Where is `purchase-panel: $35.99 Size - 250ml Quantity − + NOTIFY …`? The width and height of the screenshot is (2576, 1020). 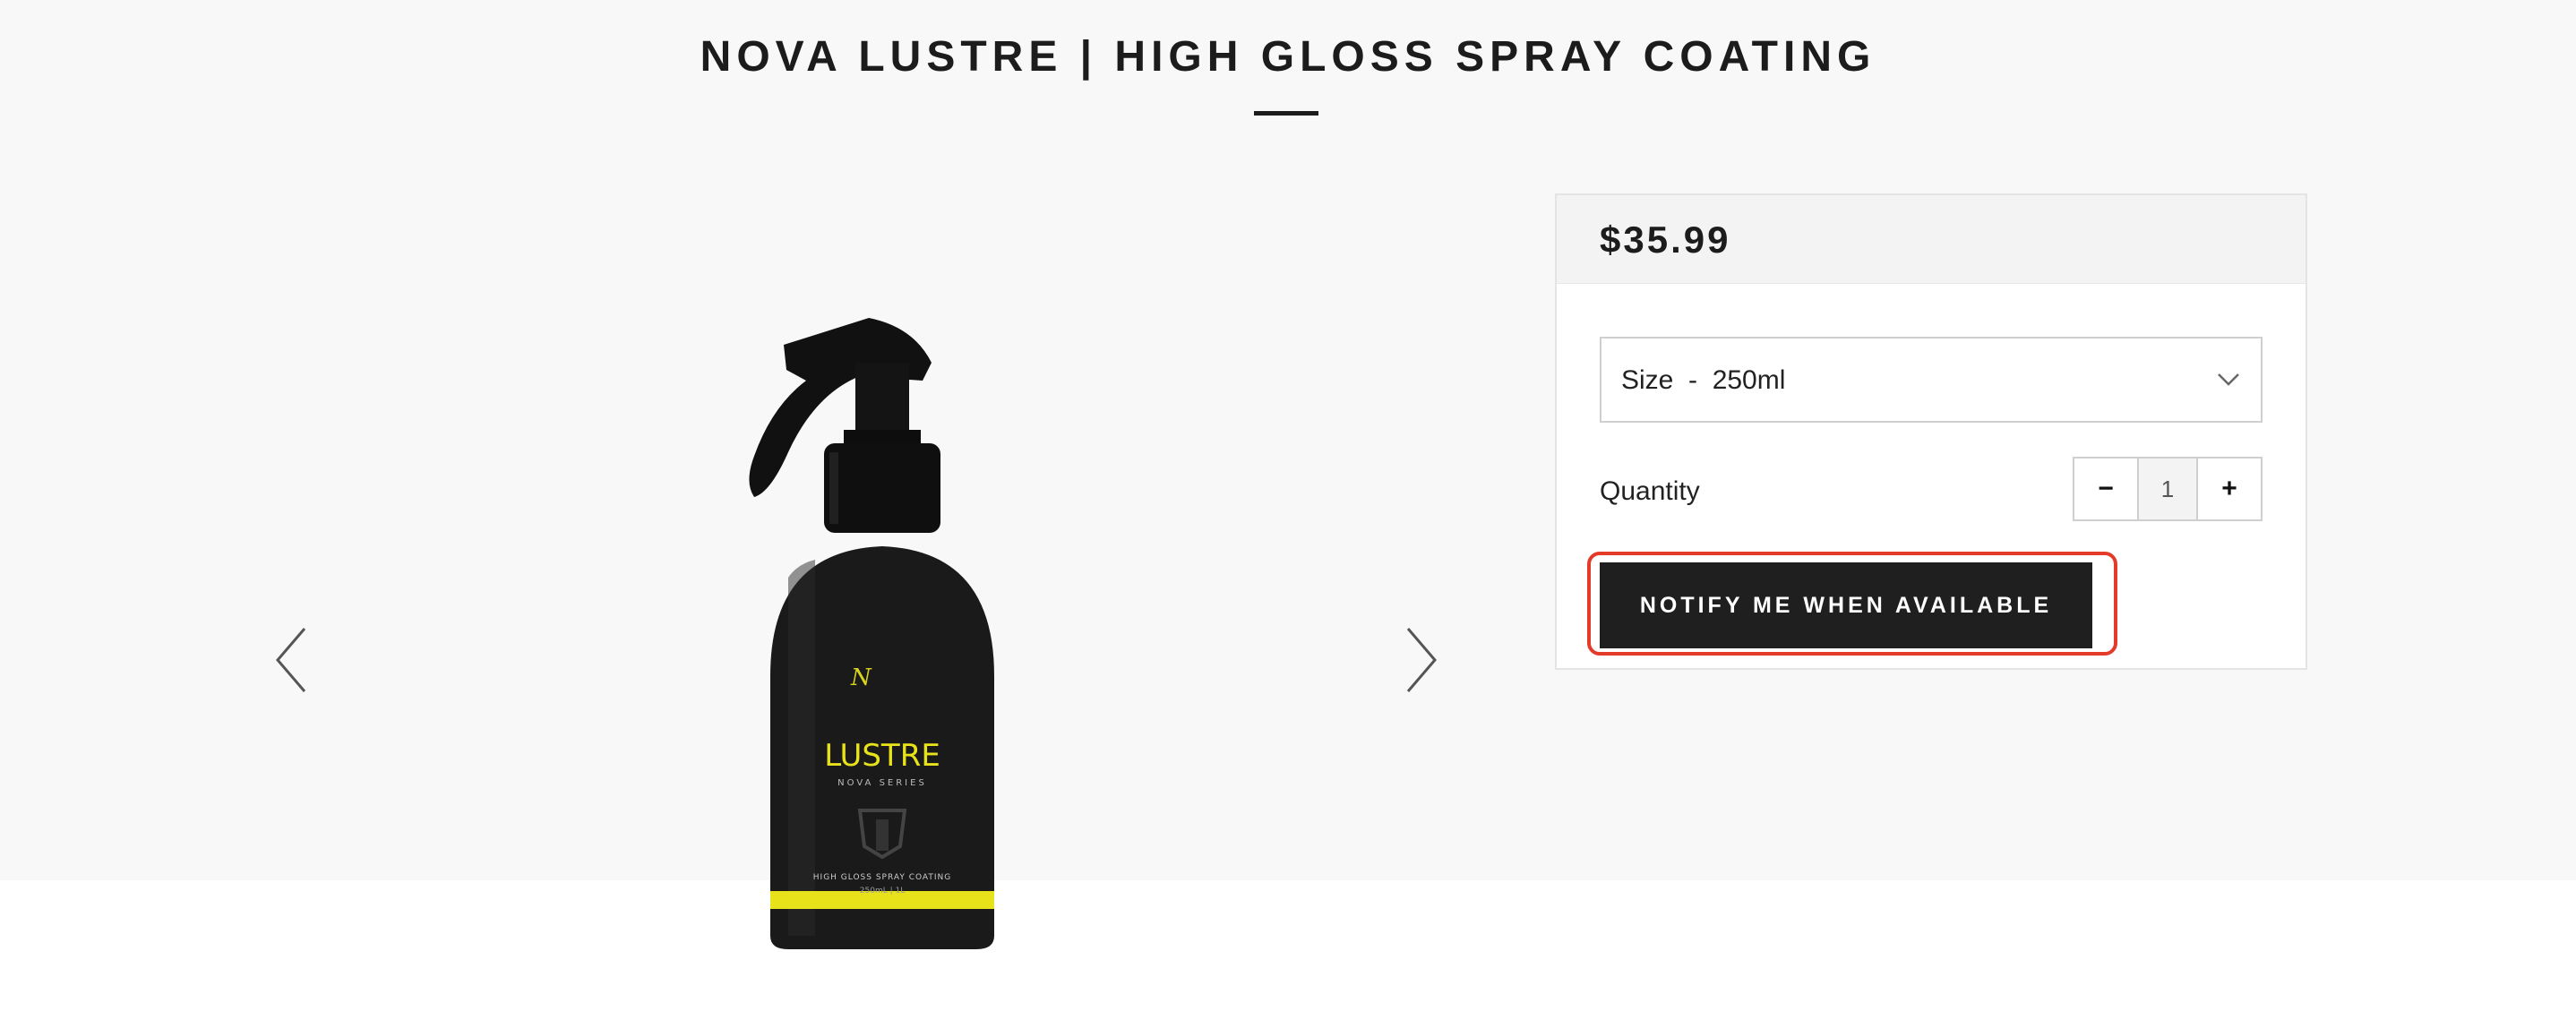
purchase-panel: $35.99 Size - 250ml Quantity − + NOTIFY … is located at coordinates (1931, 432).